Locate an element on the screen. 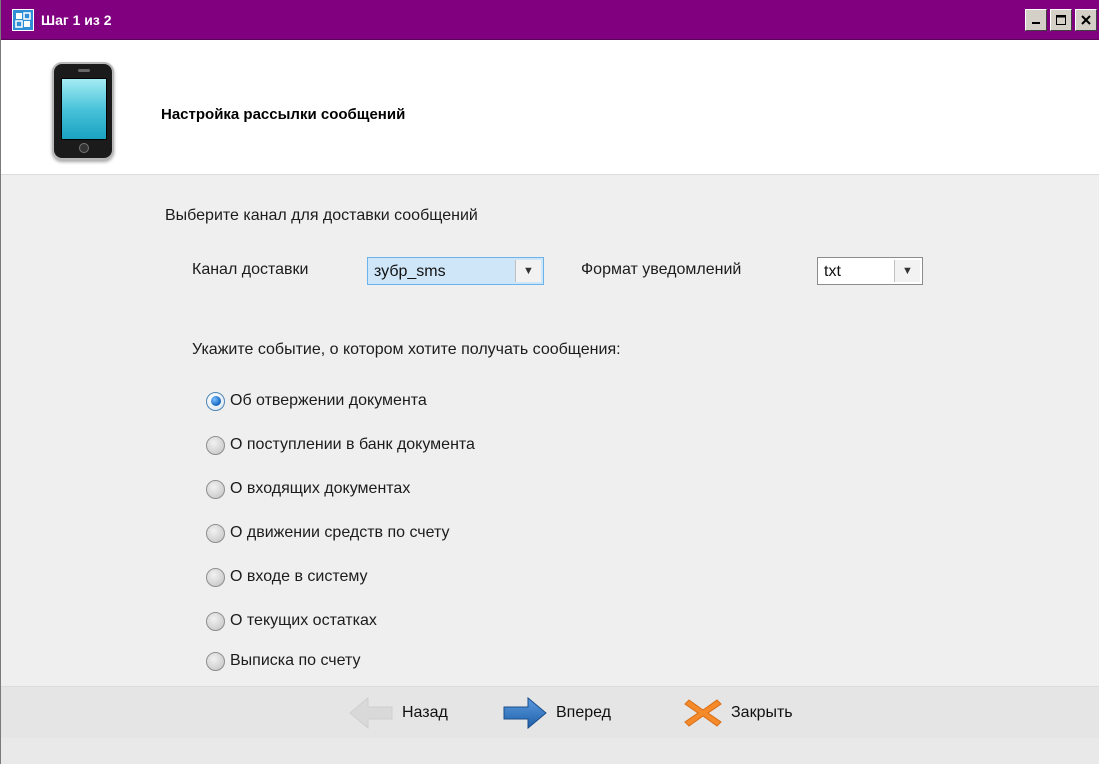  window-controls is located at coordinates (1061, 20).